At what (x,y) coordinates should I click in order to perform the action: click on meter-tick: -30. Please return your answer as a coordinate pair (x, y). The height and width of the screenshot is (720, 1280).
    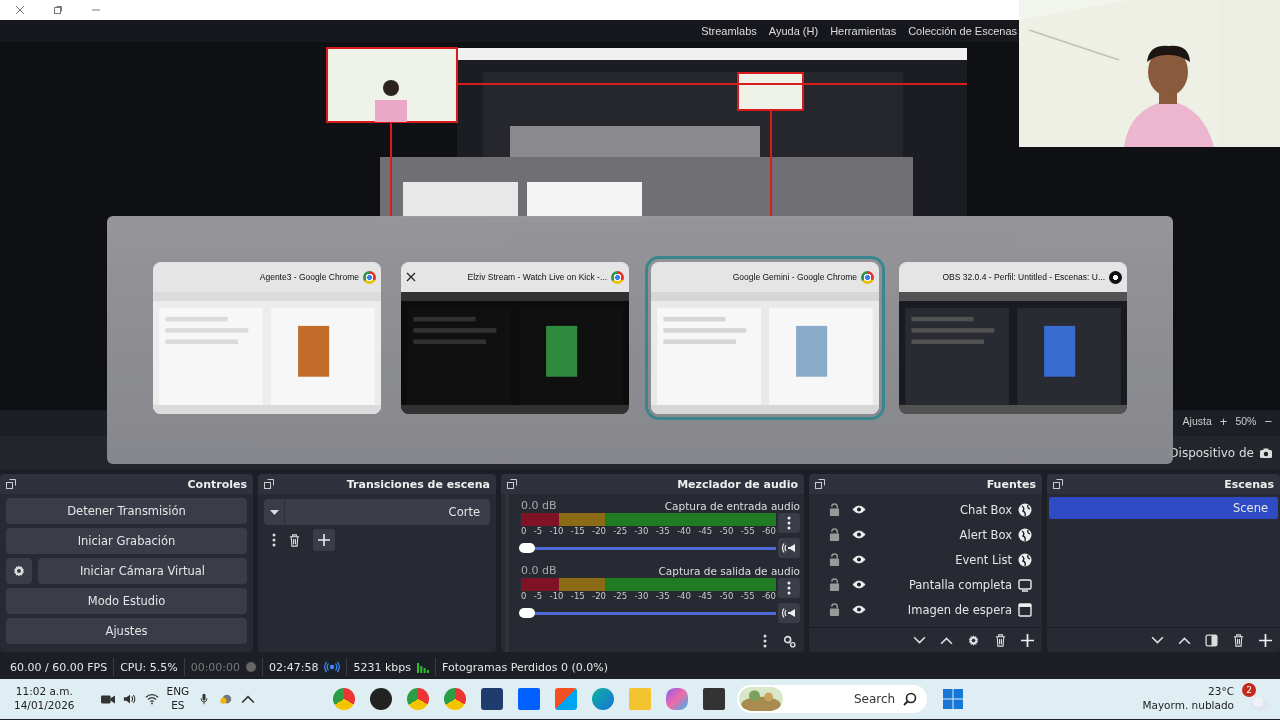
    Looking at the image, I should click on (641, 531).